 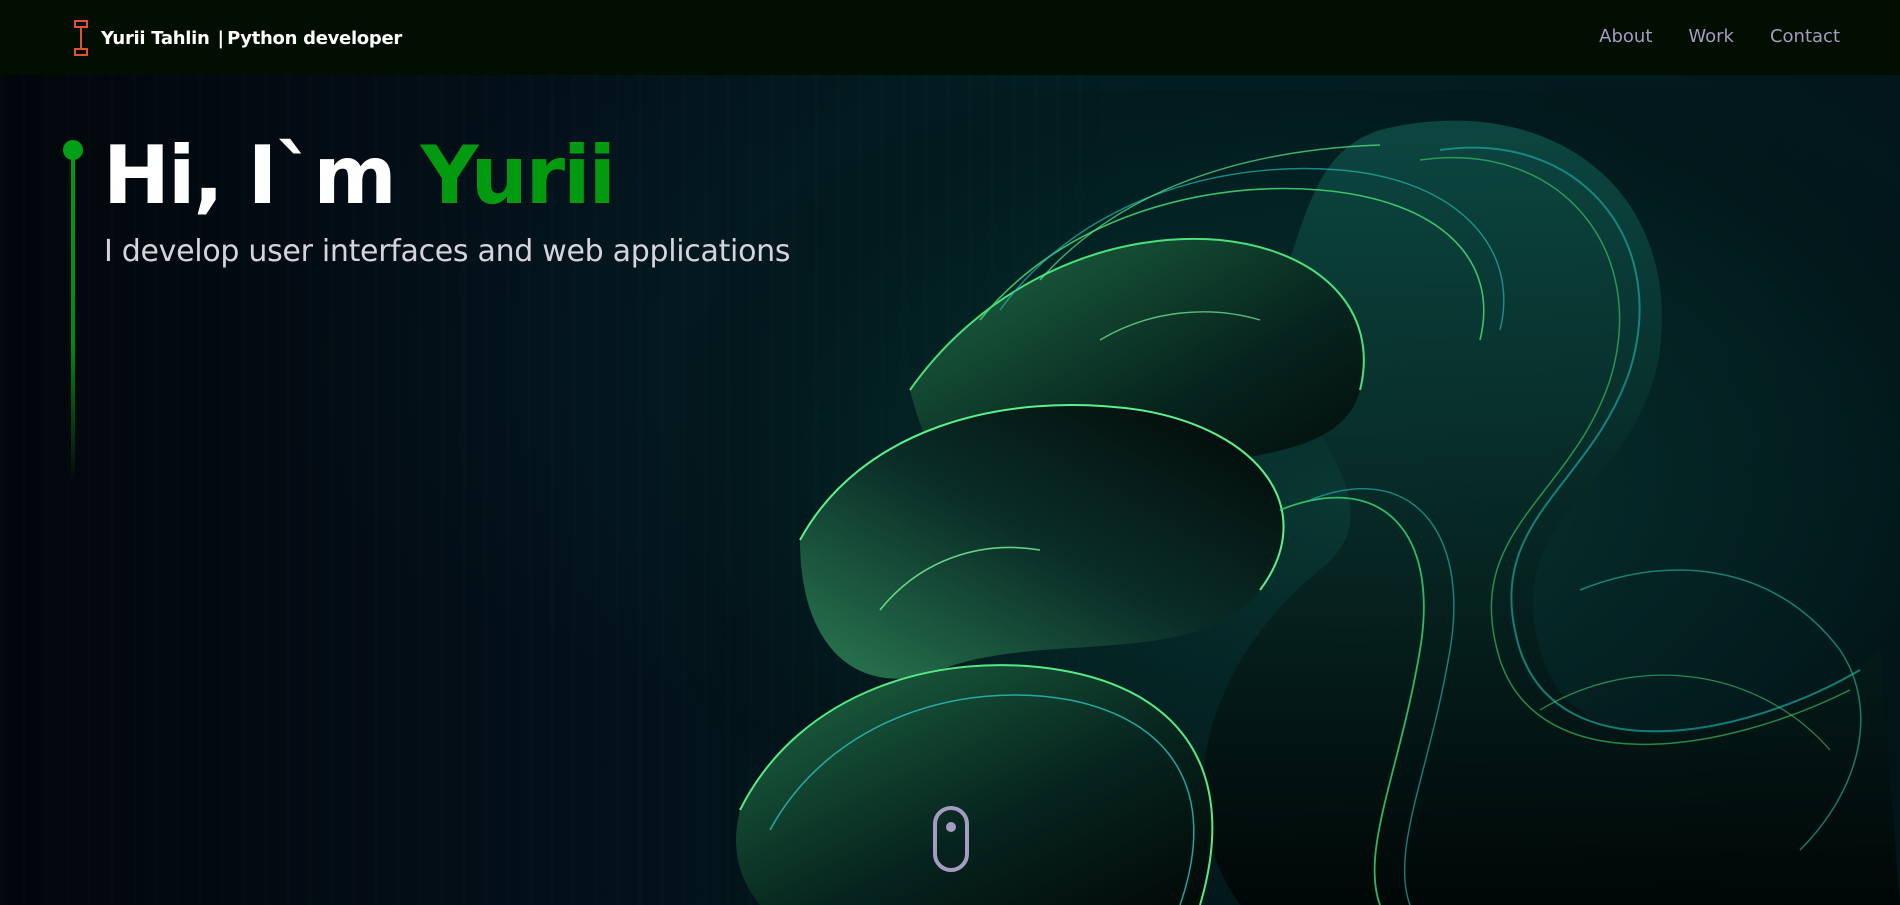 What do you see at coordinates (262, 175) in the screenshot?
I see `hero-greeting: Hi, I`m` at bounding box center [262, 175].